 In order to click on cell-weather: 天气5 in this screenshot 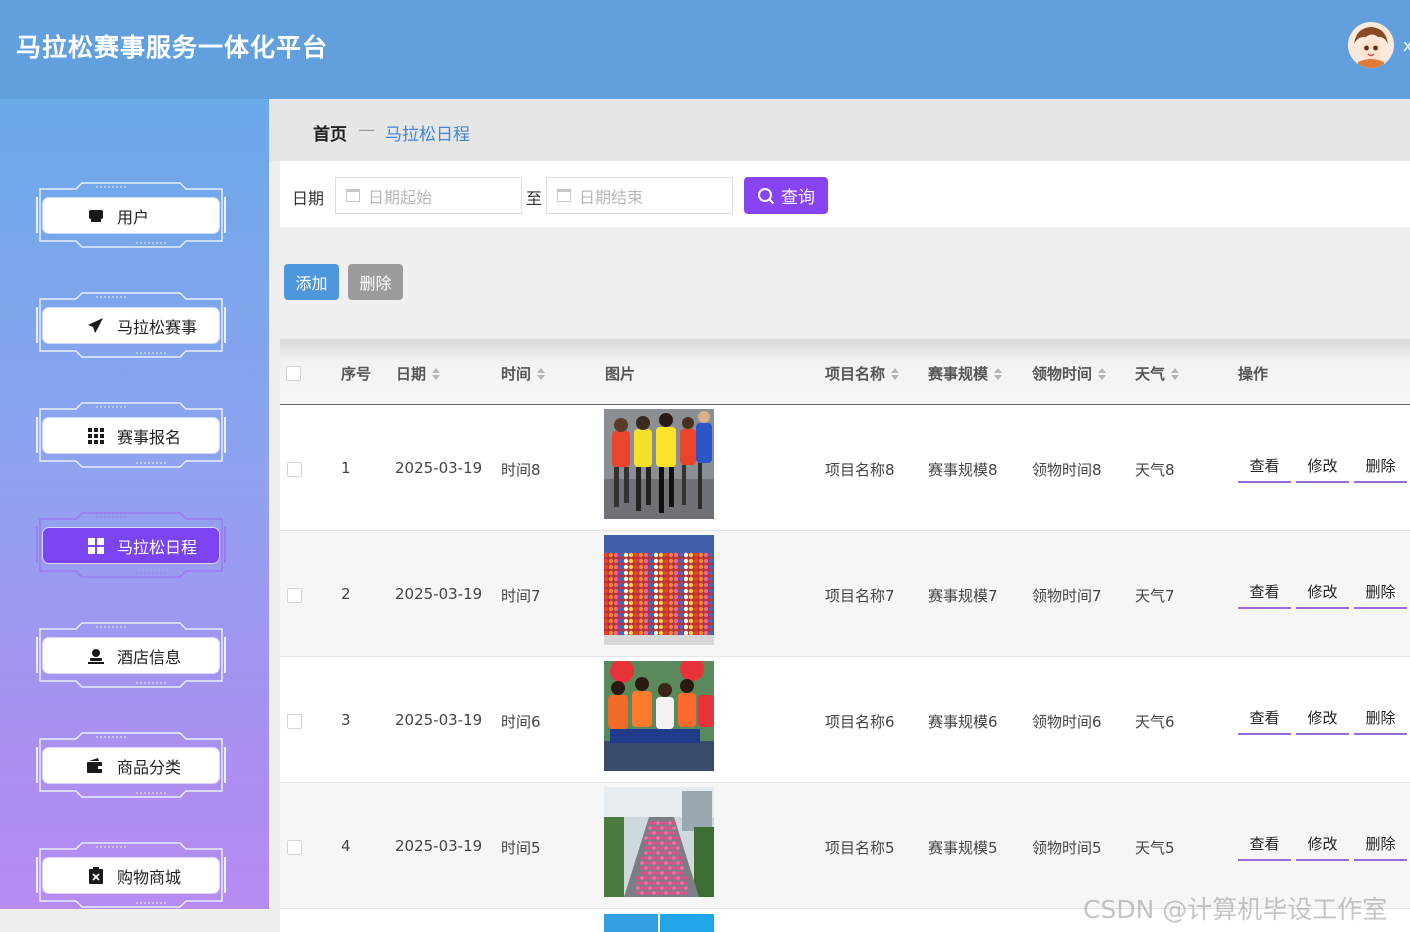, I will do `click(1155, 848)`.